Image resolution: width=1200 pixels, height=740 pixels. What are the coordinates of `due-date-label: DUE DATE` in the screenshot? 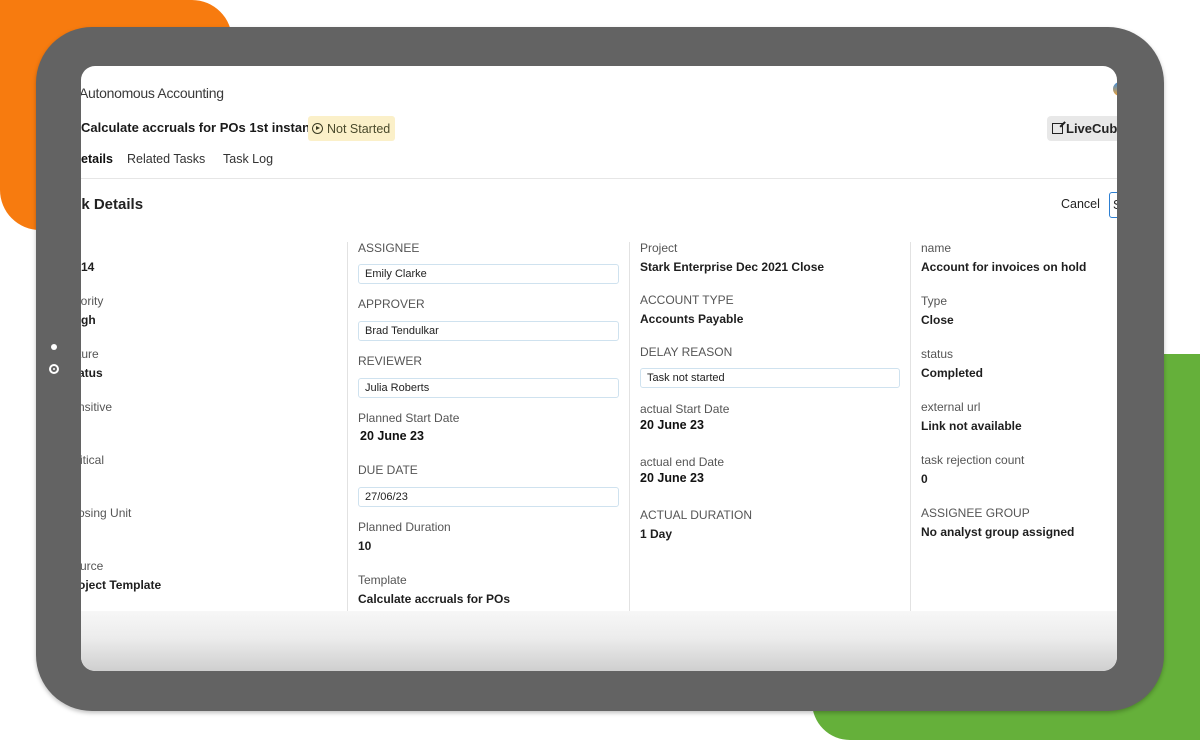 It's located at (388, 470).